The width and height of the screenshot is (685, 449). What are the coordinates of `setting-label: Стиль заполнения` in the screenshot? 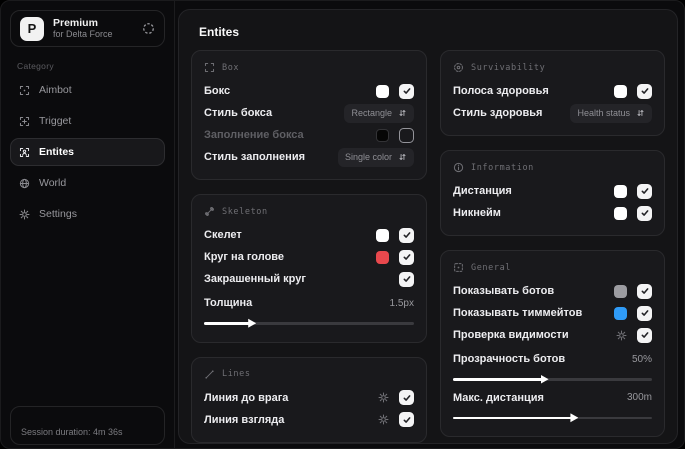 It's located at (255, 157).